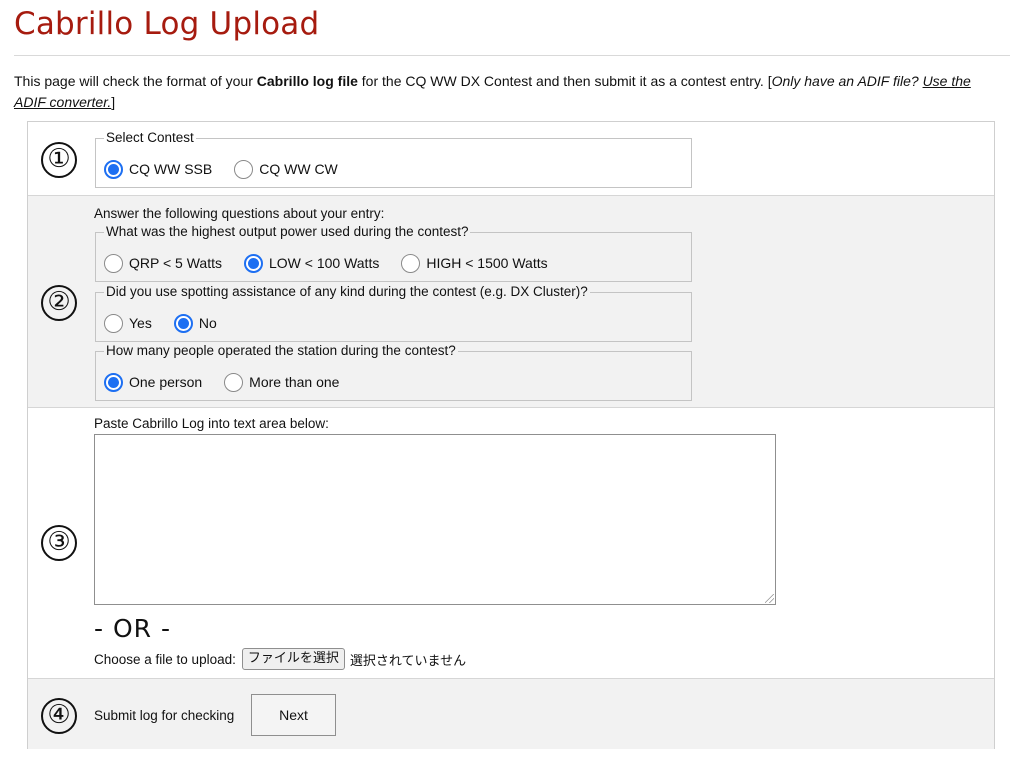 The height and width of the screenshot is (758, 1024). Describe the element at coordinates (298, 169) in the screenshot. I see `contest-cw-label: CQ WW CW` at that location.